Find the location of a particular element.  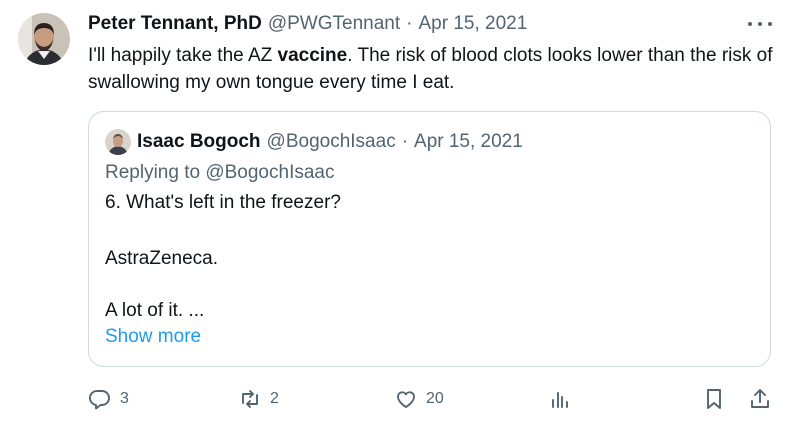

quoted-text-line: AstraZeneca. is located at coordinates (161, 258).